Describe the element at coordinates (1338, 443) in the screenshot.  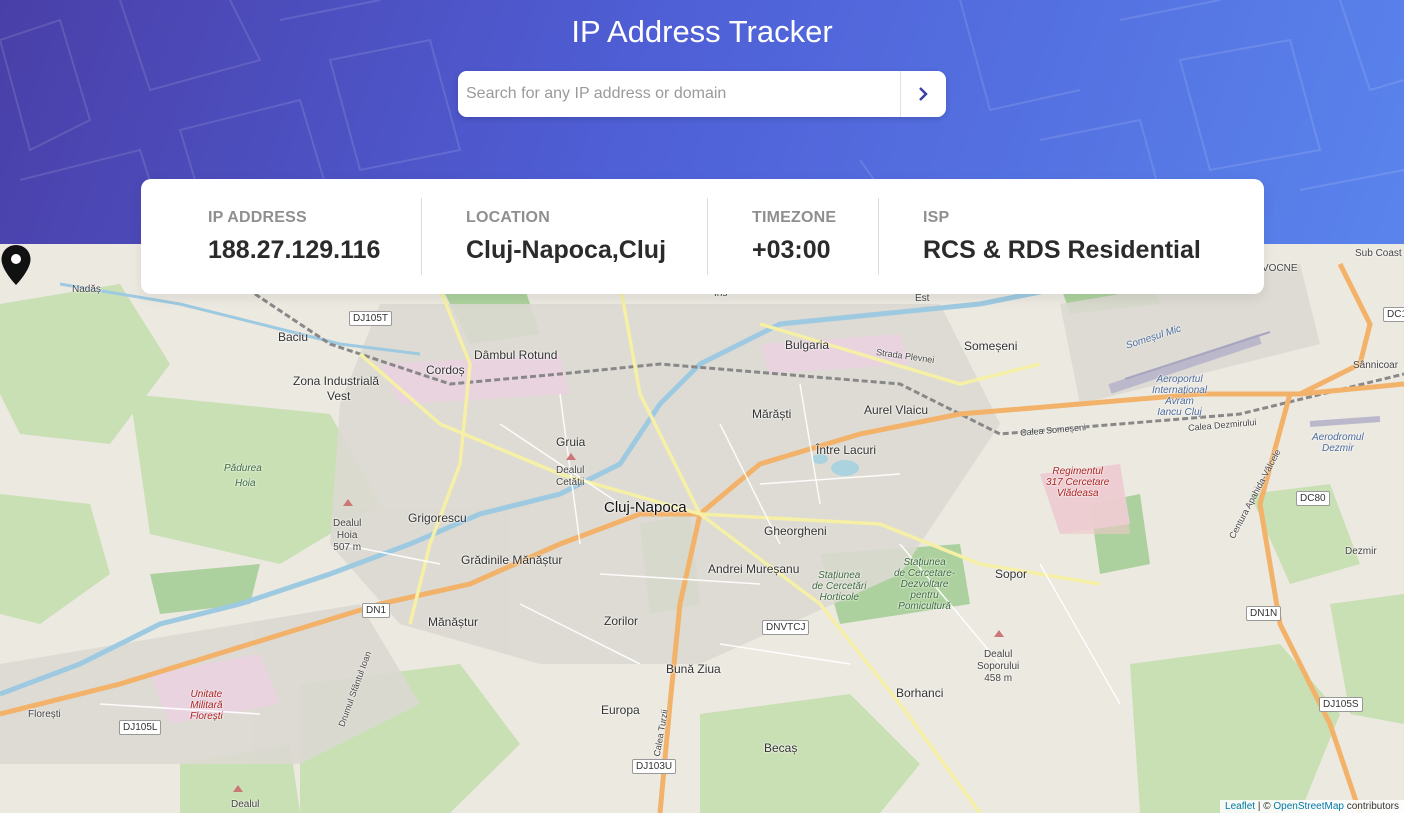
I see `map-label-aerodrom: Aerodromul Dezmir` at that location.